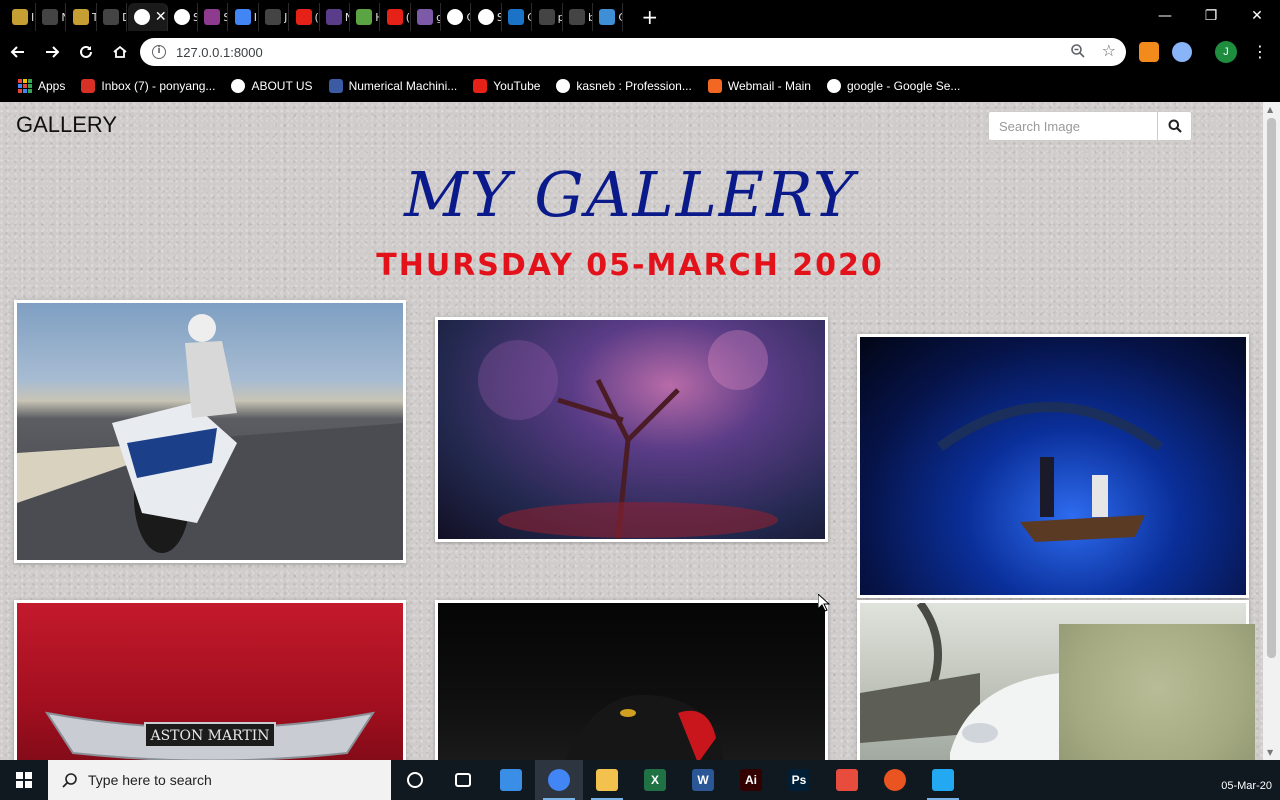 The image size is (1280, 800). I want to click on bookmark-item: Apps, so click(41, 86).